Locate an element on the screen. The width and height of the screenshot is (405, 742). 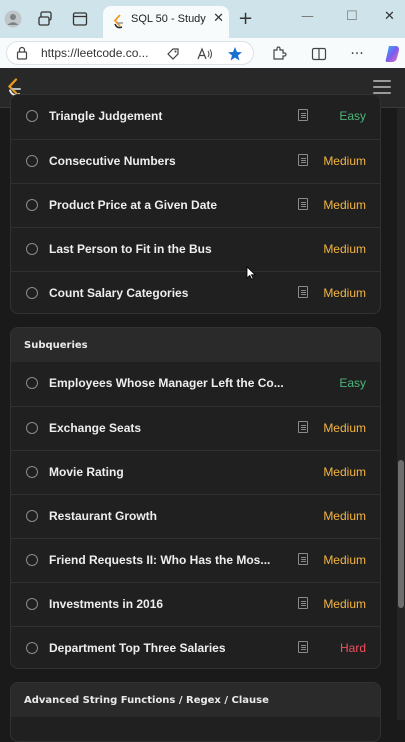
address-toolbar: https://leetcode.co... ··· is located at coordinates (202, 53).